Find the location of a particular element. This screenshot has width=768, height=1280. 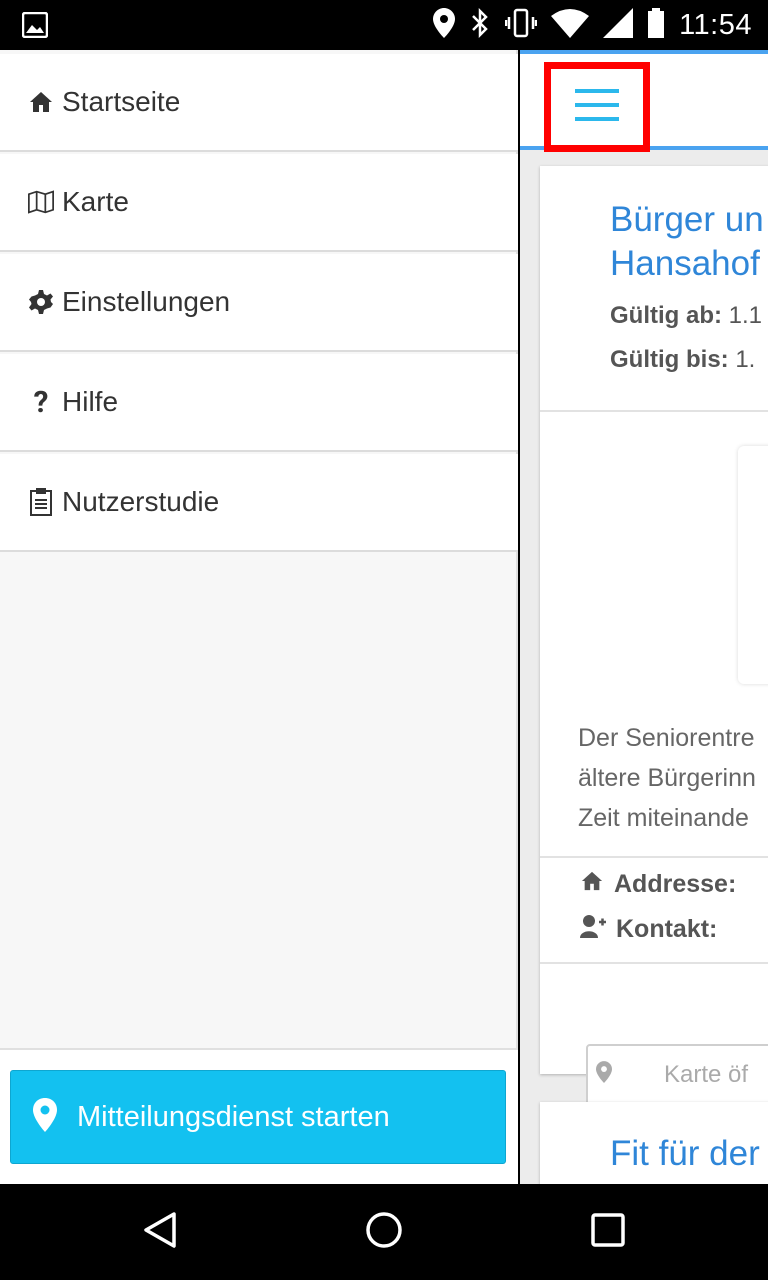

recents-button is located at coordinates (608, 1232).